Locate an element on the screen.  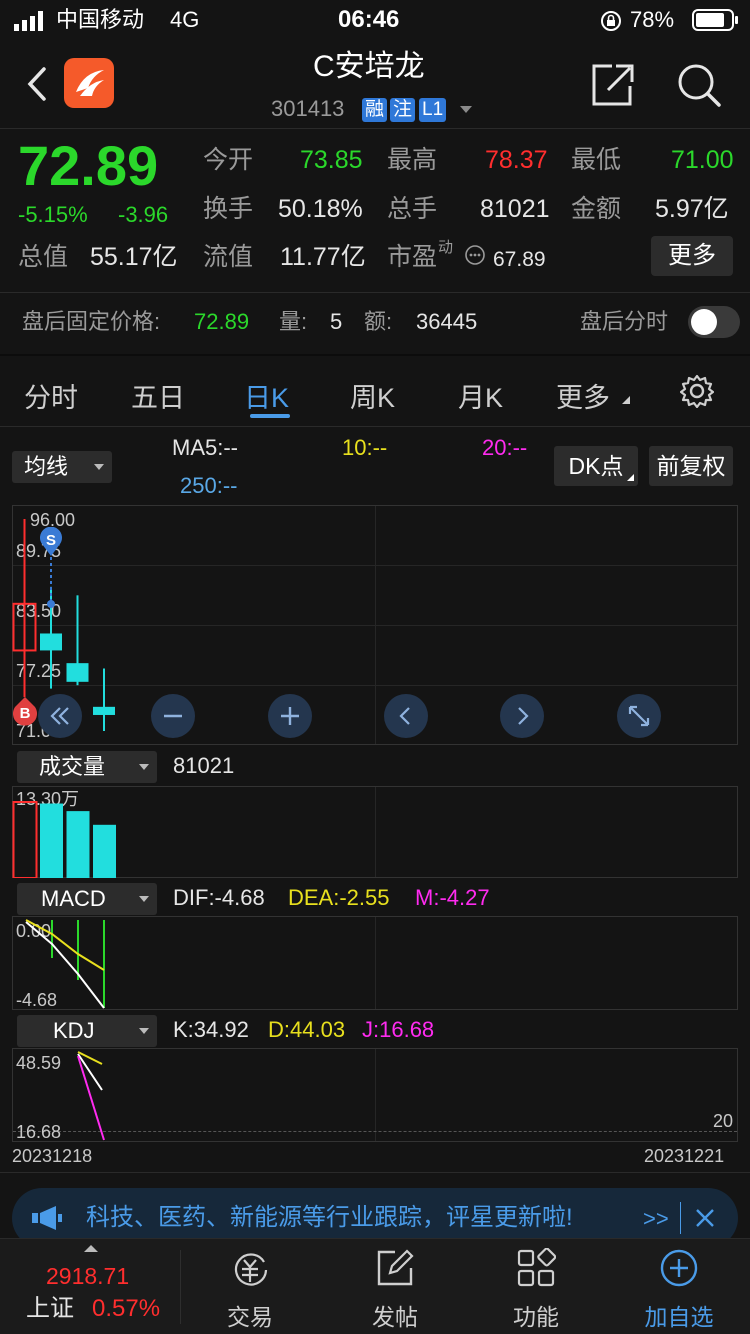
volume-value: 81021 is located at coordinates (515, 209).